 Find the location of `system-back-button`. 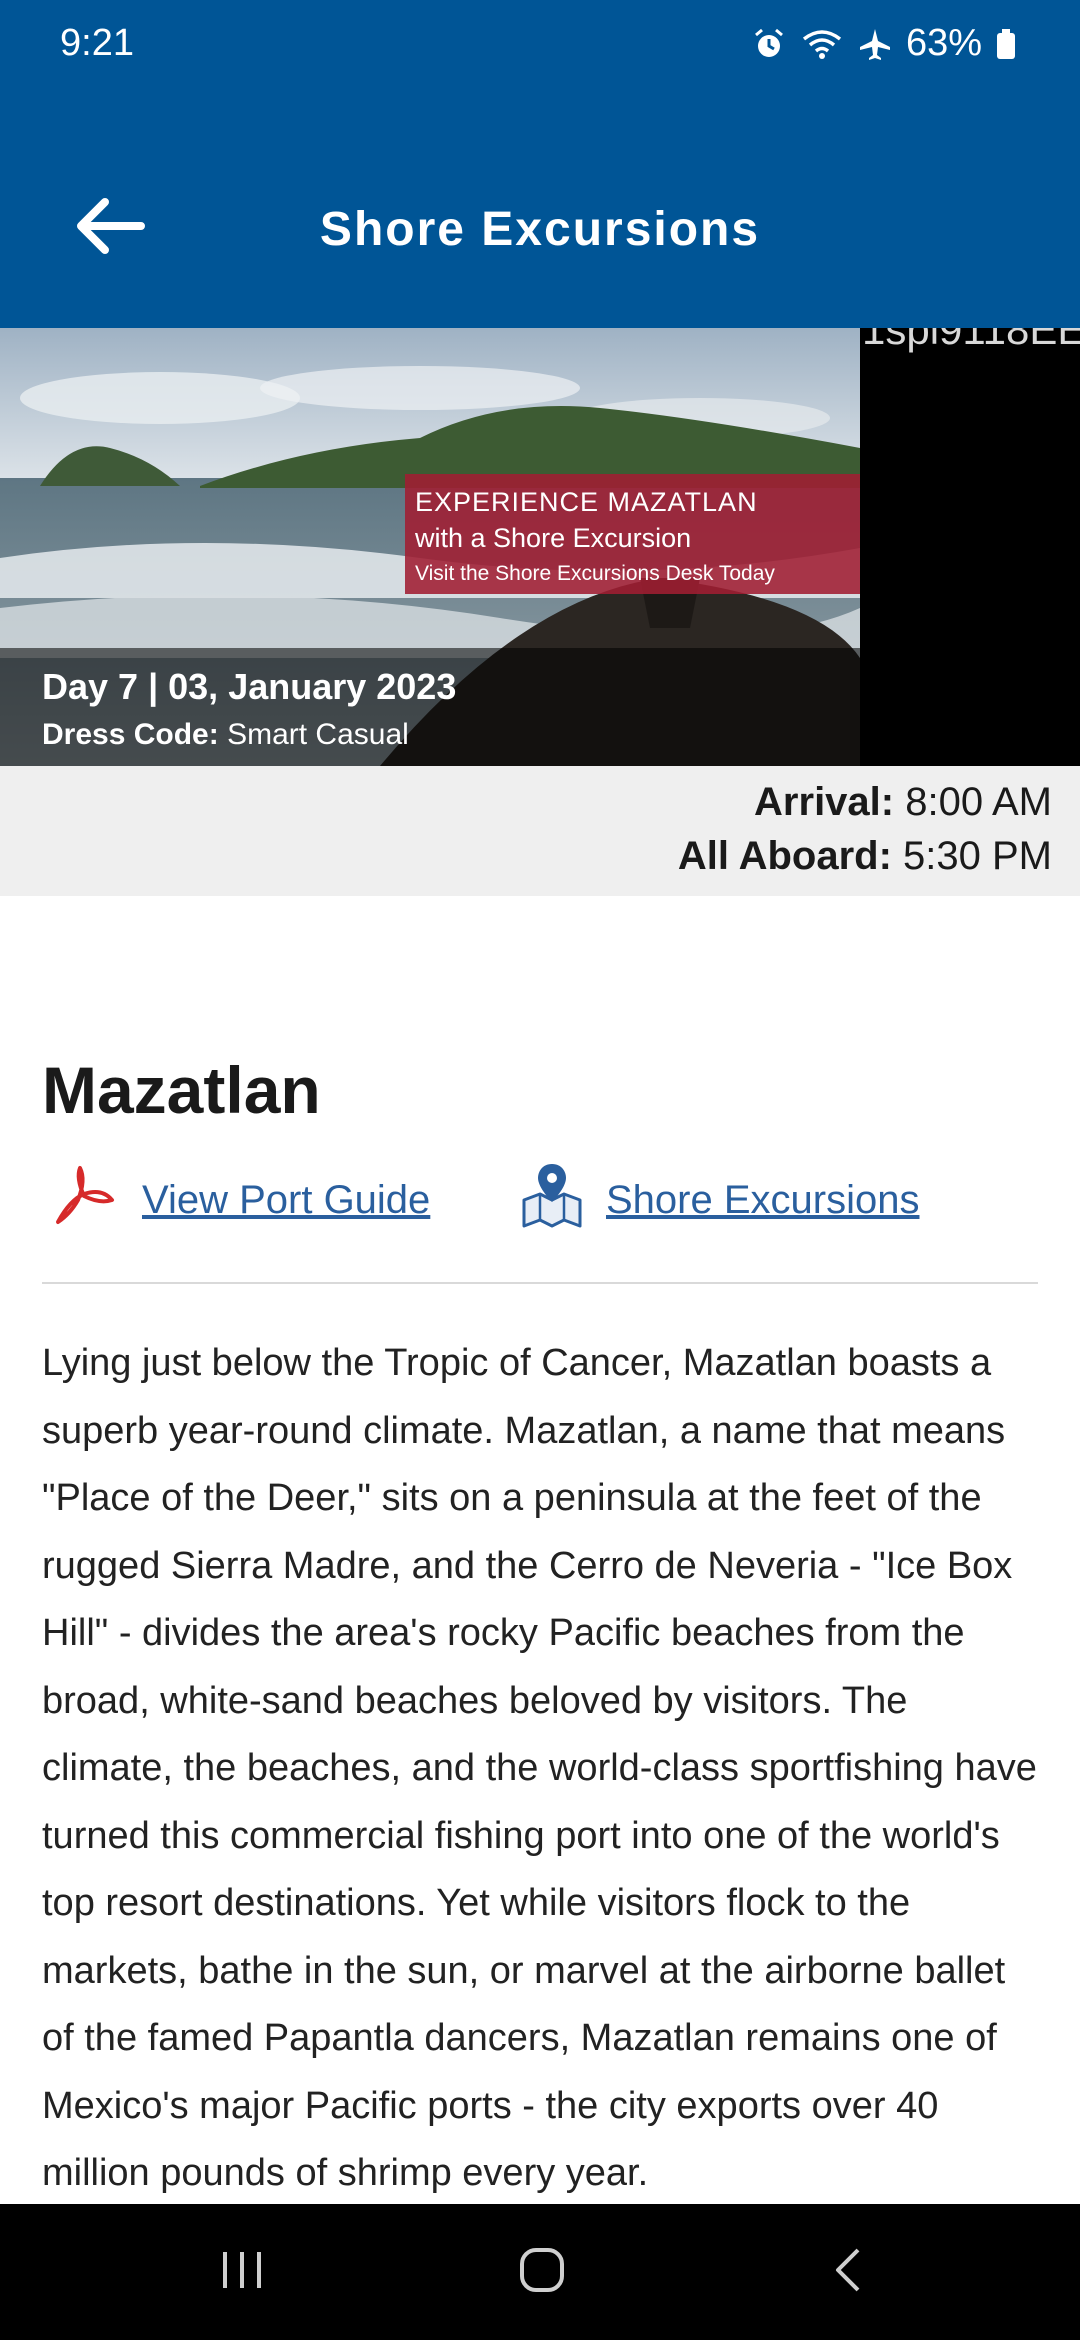

system-back-button is located at coordinates (848, 2272).